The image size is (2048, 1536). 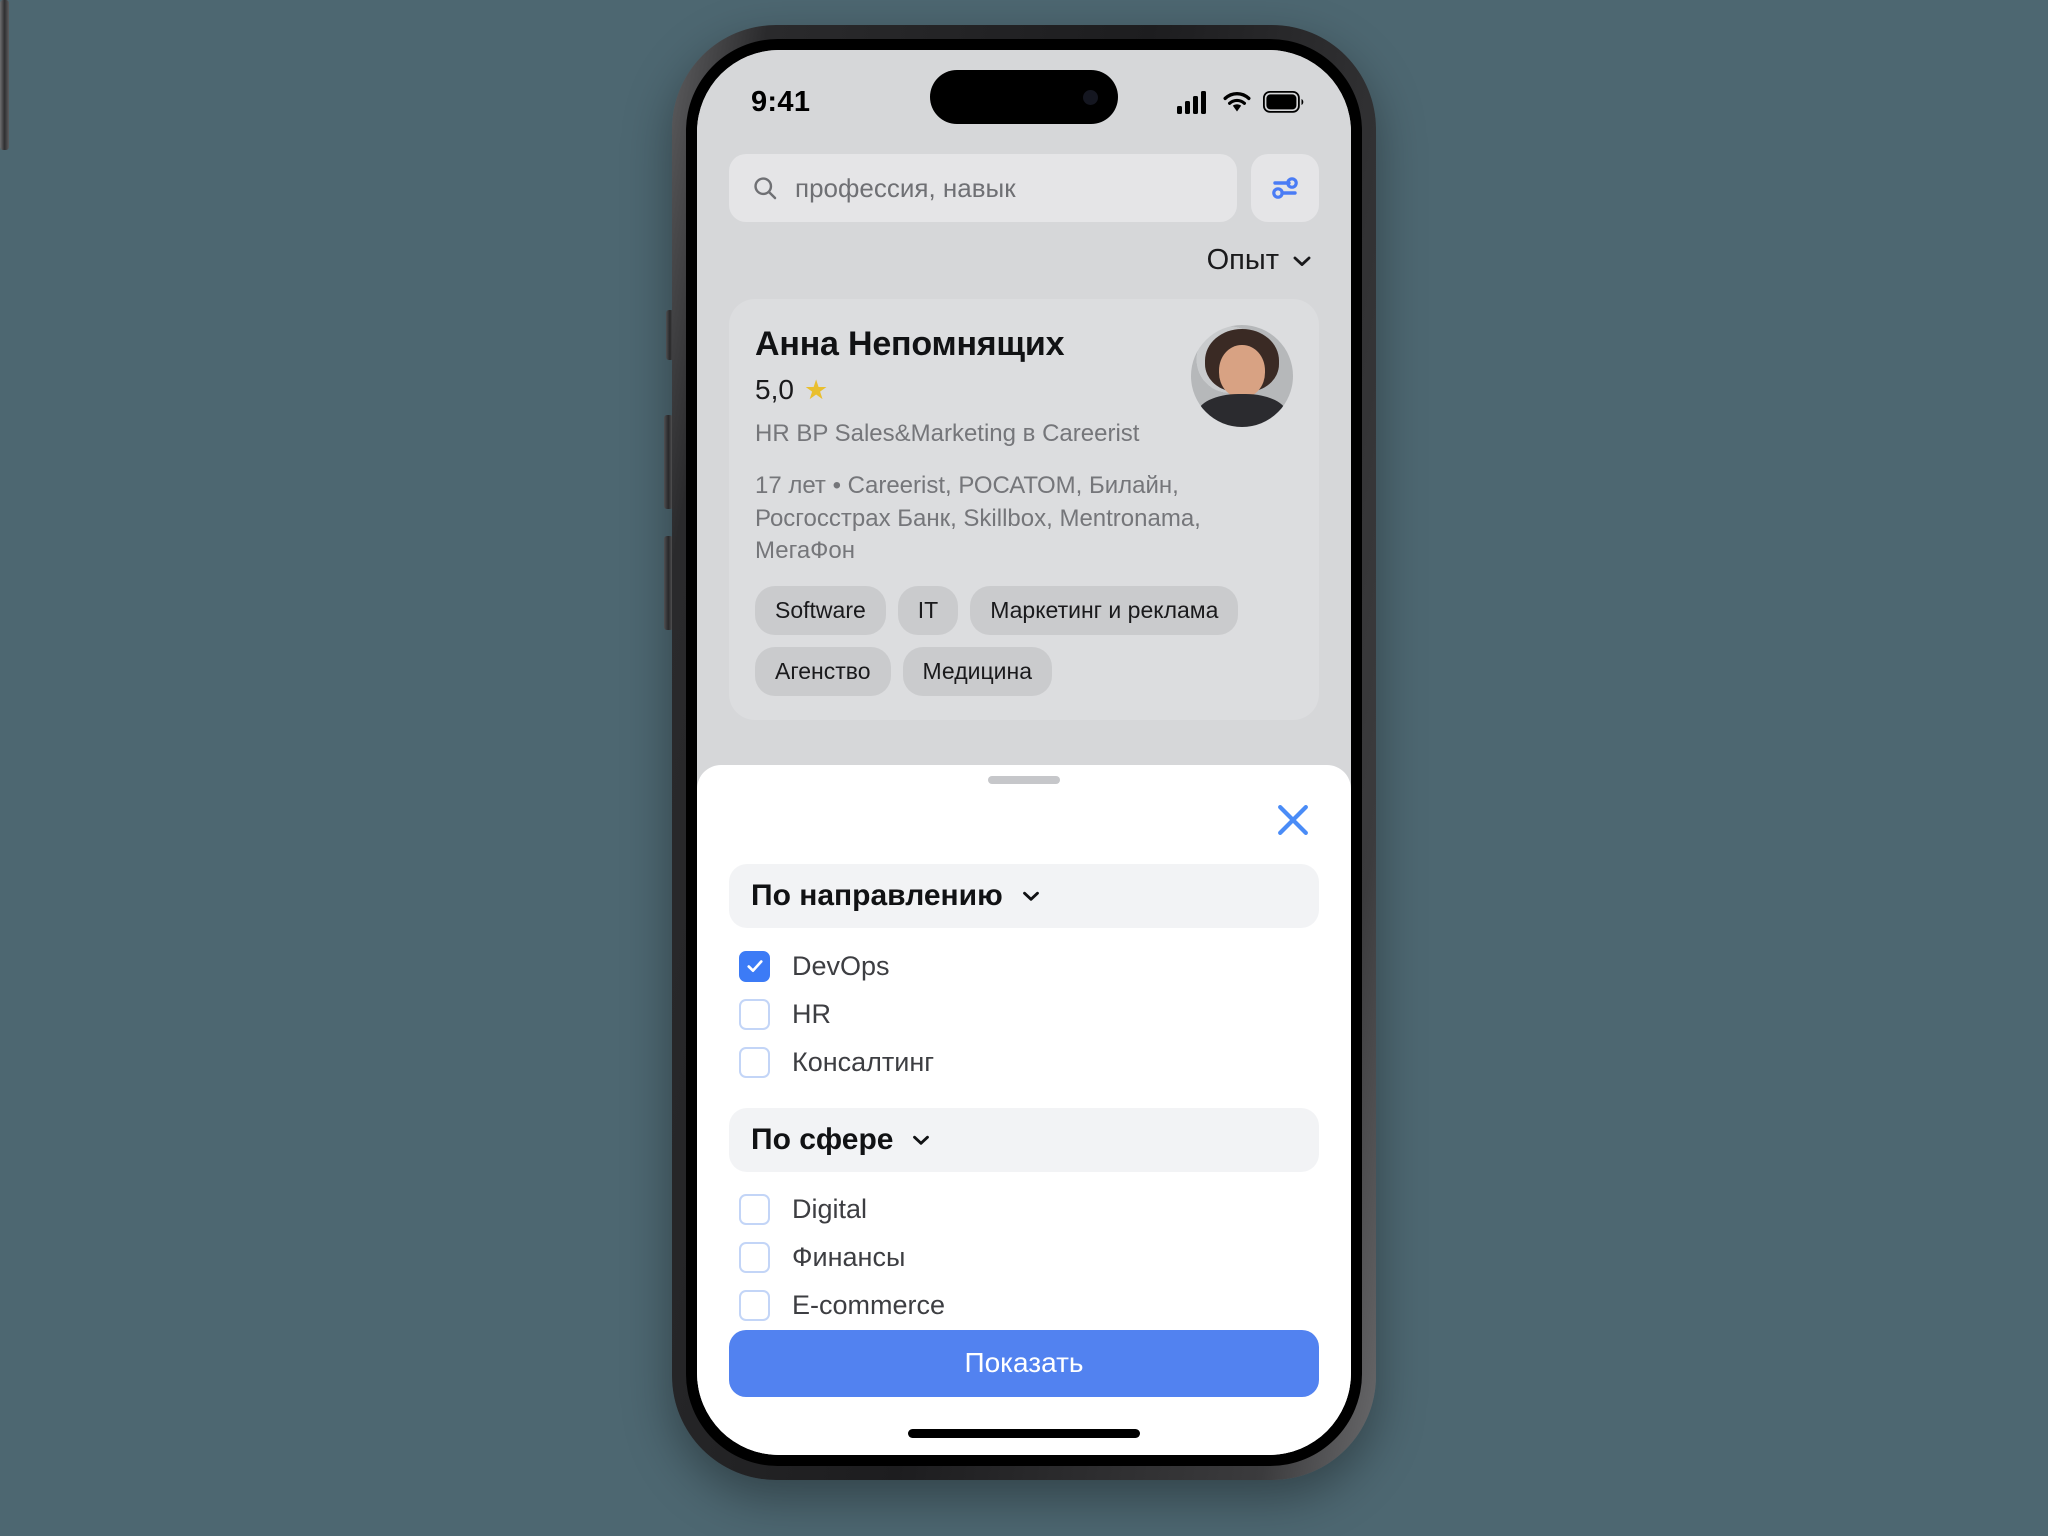 What do you see at coordinates (1090, 97) in the screenshot?
I see `front-camera` at bounding box center [1090, 97].